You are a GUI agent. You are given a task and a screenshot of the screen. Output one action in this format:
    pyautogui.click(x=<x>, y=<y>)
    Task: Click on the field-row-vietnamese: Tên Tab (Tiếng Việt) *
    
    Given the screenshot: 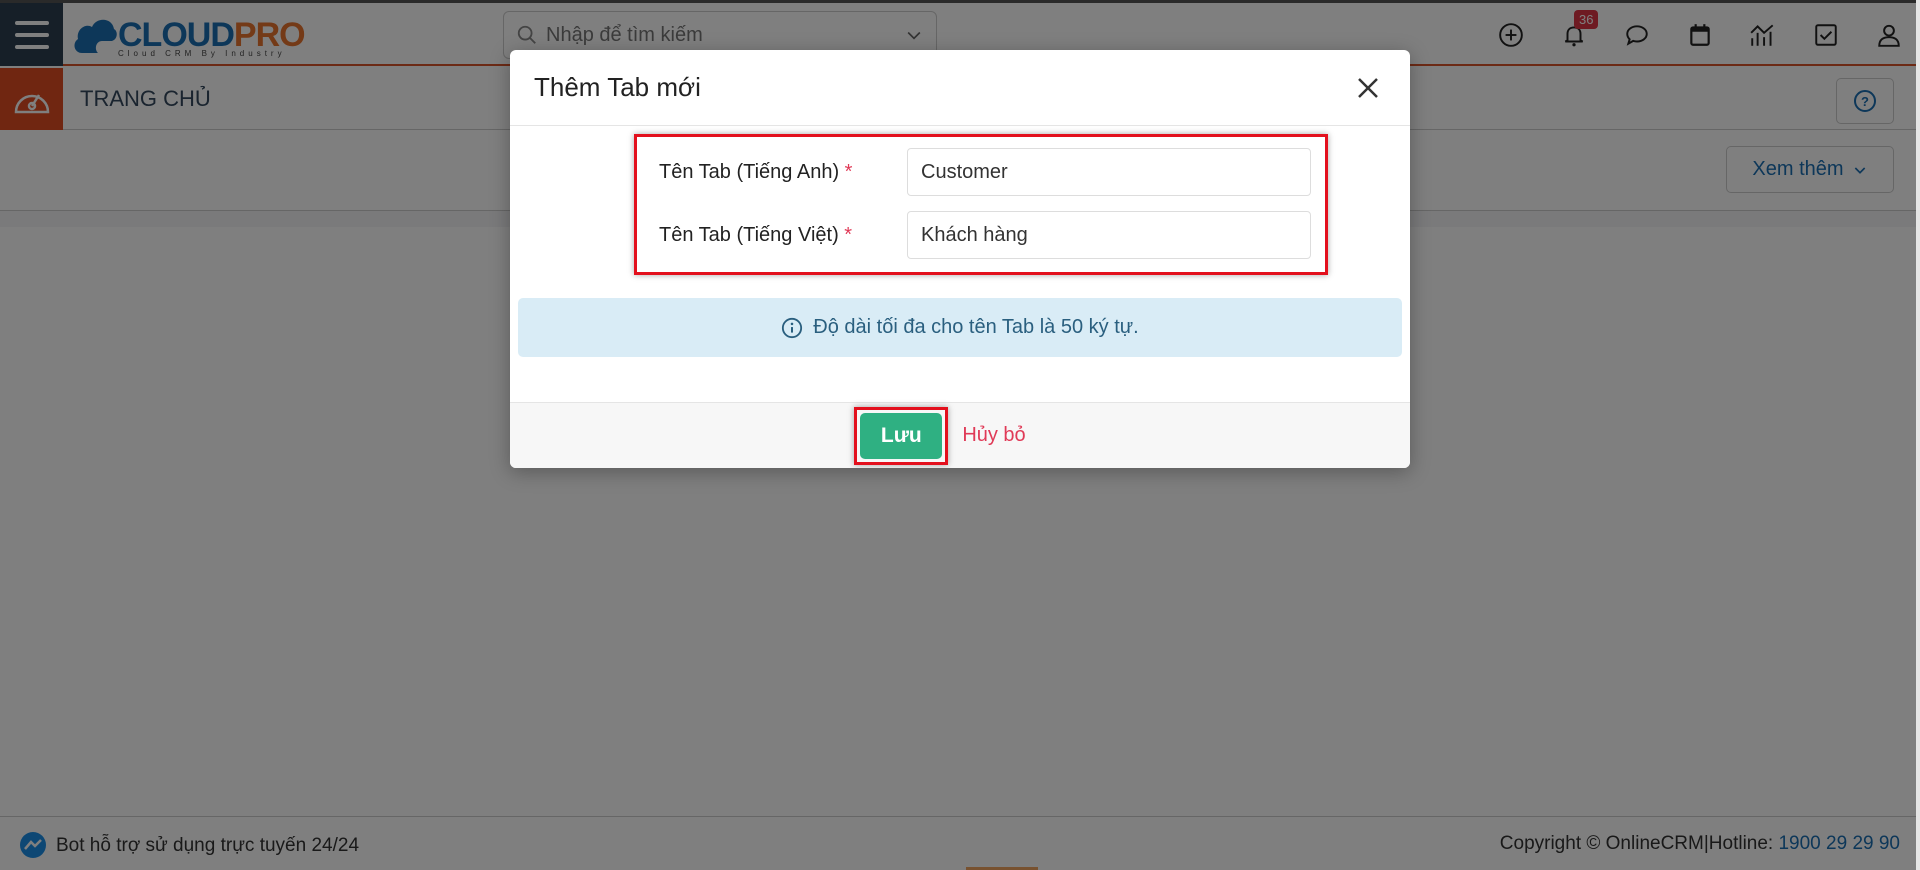 What is the action you would take?
    pyautogui.click(x=985, y=235)
    